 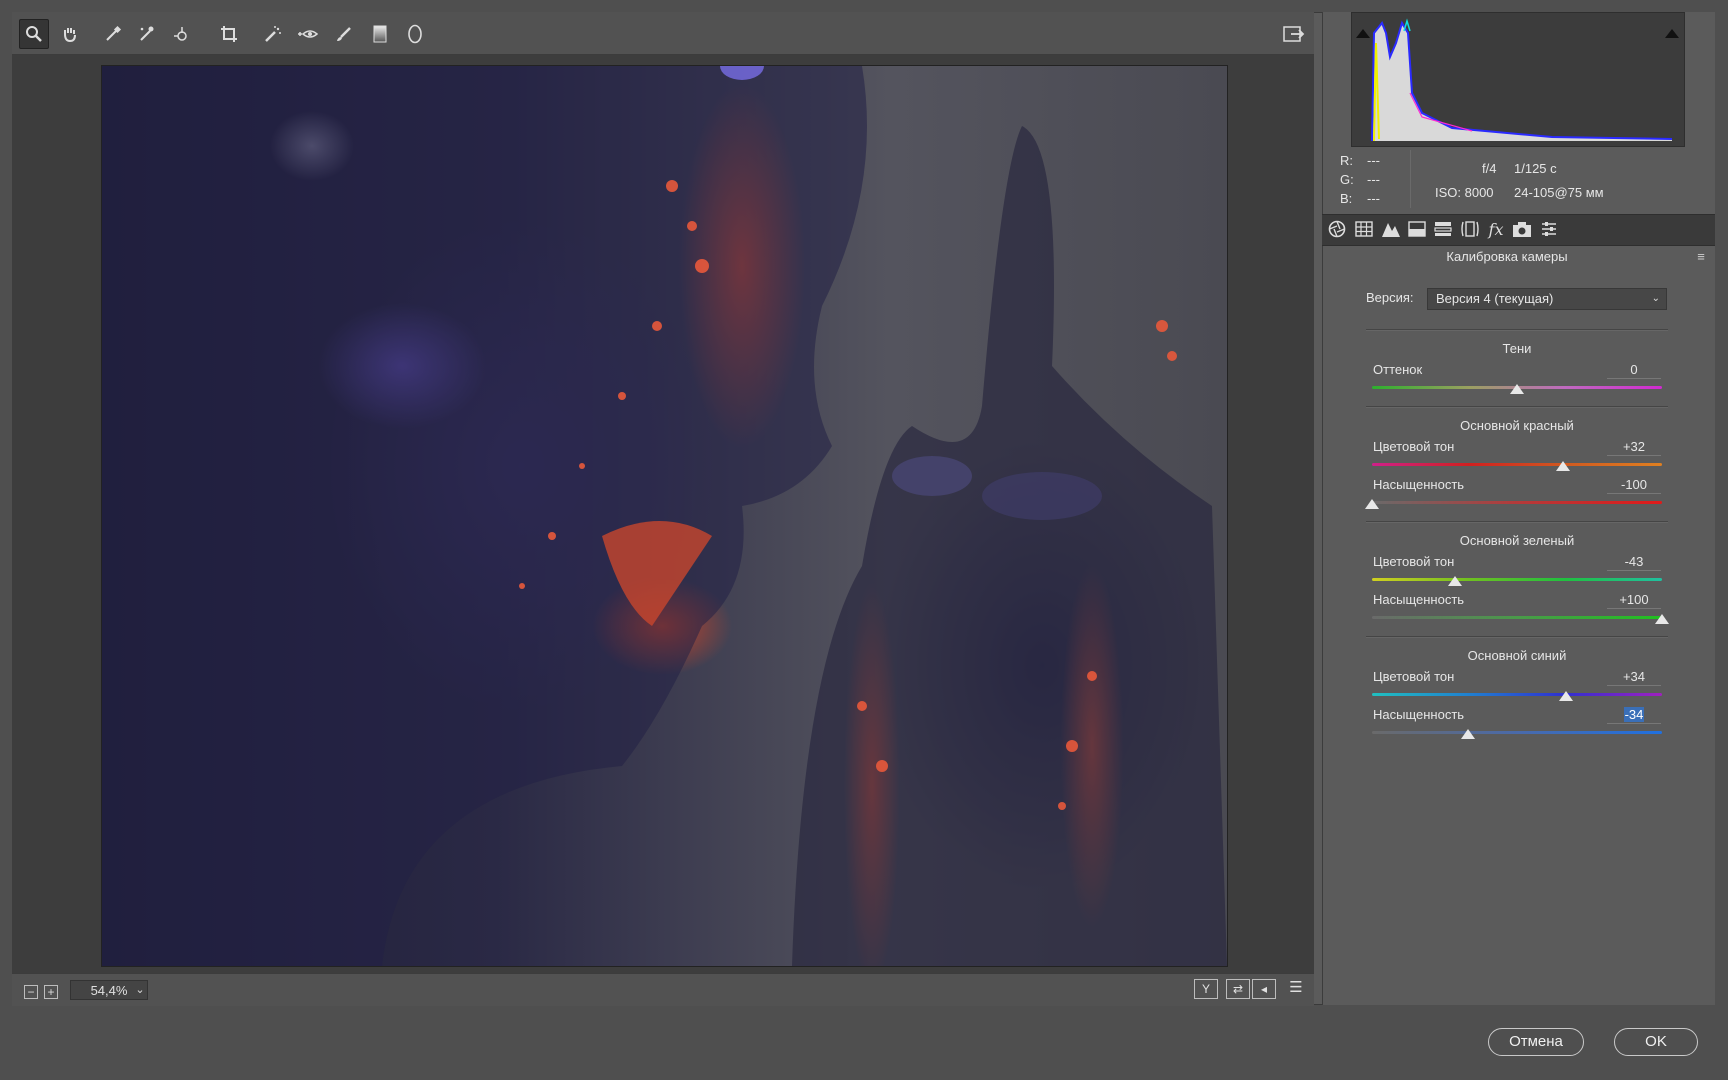 I want to click on zoom-out-button: −, so click(x=31, y=992).